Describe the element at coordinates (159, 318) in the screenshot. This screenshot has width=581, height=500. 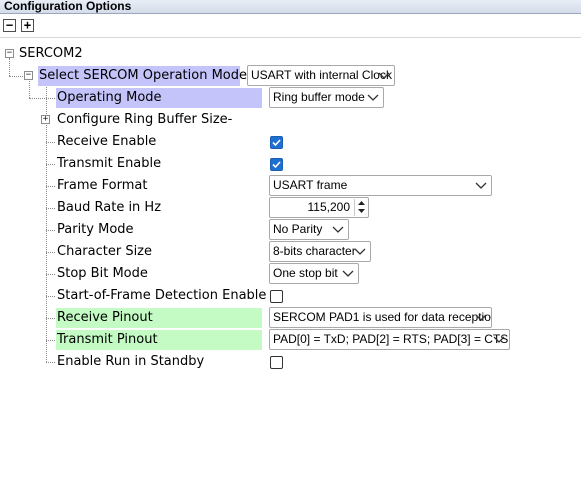
I see `tree-node-receive-pinout: Receive Pinout` at that location.